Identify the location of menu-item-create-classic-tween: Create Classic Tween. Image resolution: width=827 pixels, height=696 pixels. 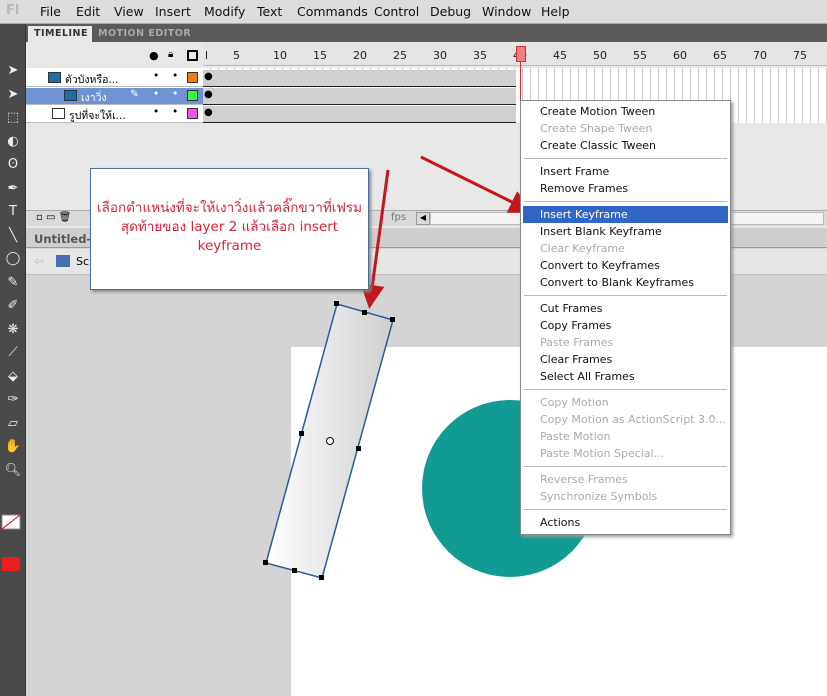
(625, 145).